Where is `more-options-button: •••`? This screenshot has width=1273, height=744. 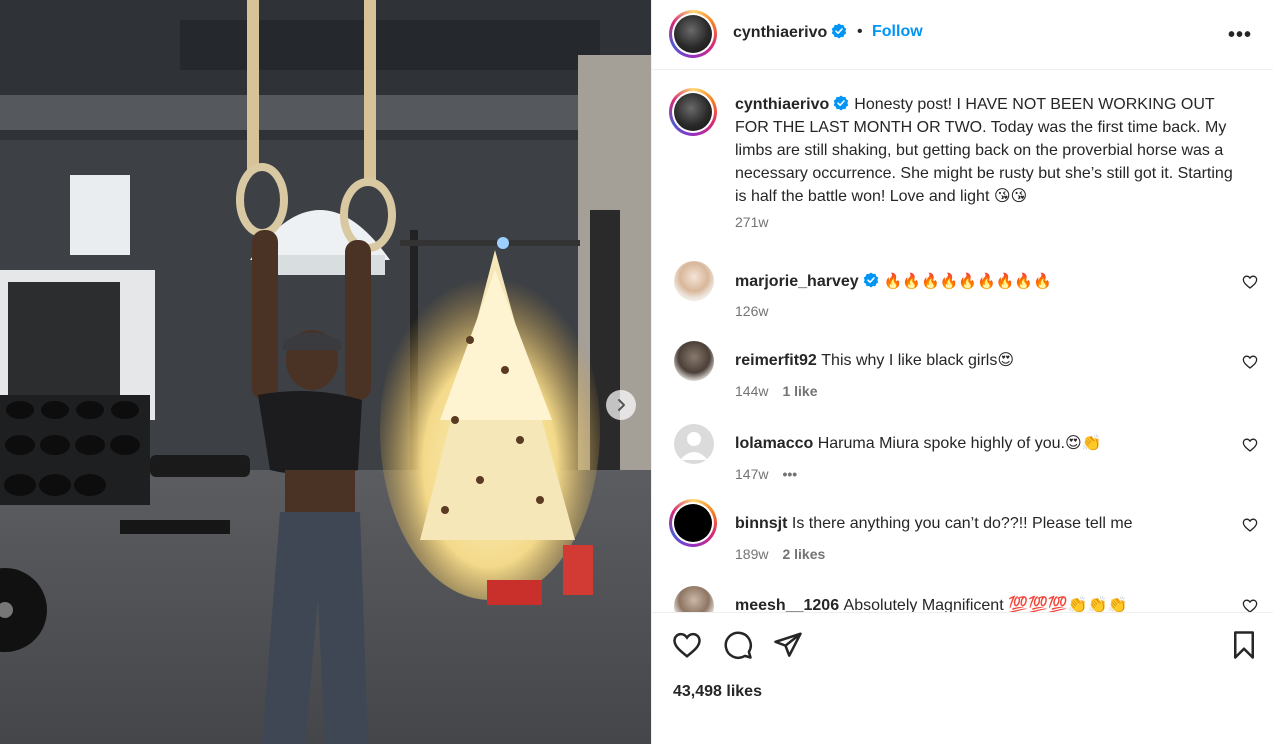 more-options-button: ••• is located at coordinates (1240, 35).